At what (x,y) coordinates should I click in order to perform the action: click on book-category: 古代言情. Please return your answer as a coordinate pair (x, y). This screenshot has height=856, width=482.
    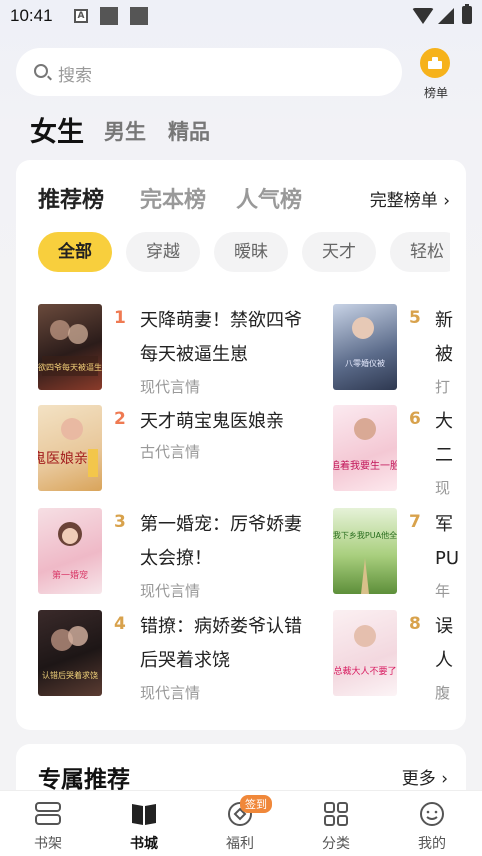
    Looking at the image, I should click on (170, 452).